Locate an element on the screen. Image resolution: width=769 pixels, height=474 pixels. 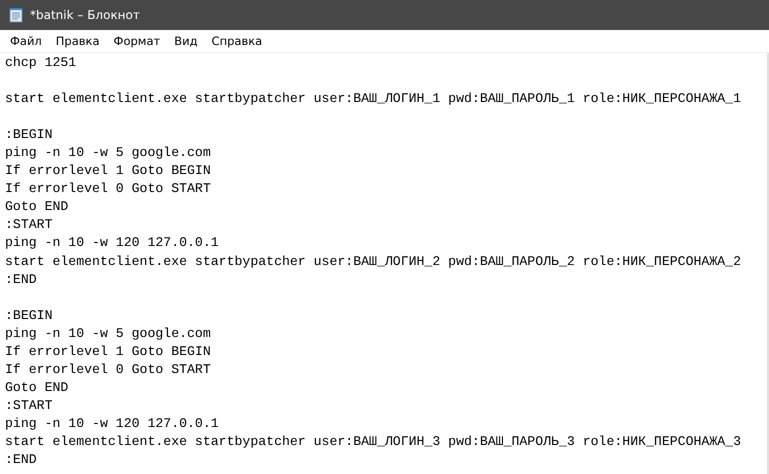
menu-item: Вид is located at coordinates (186, 41).